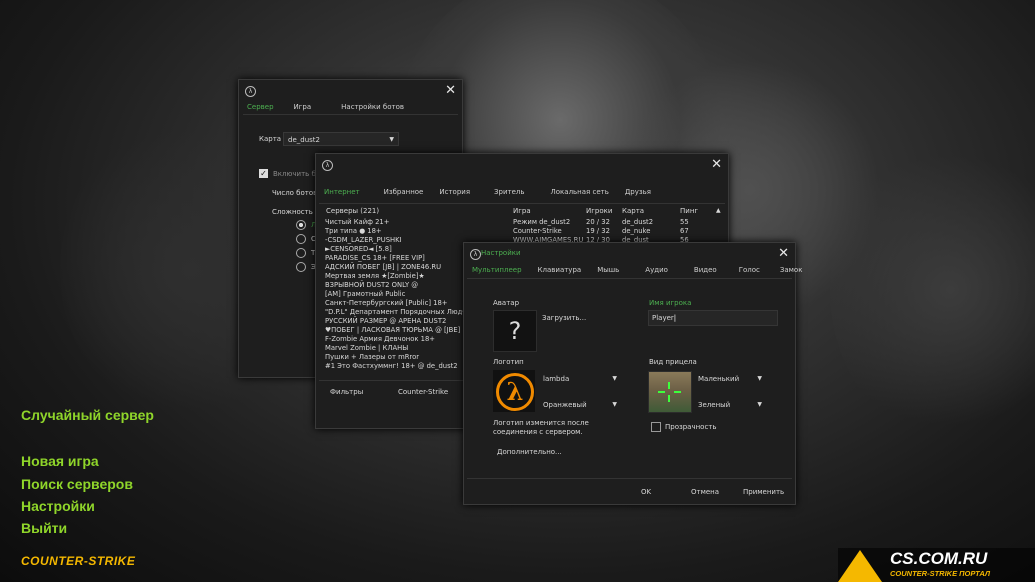 Image resolution: width=1035 pixels, height=582 pixels. I want to click on transparency-label: Прозрачность, so click(691, 427).